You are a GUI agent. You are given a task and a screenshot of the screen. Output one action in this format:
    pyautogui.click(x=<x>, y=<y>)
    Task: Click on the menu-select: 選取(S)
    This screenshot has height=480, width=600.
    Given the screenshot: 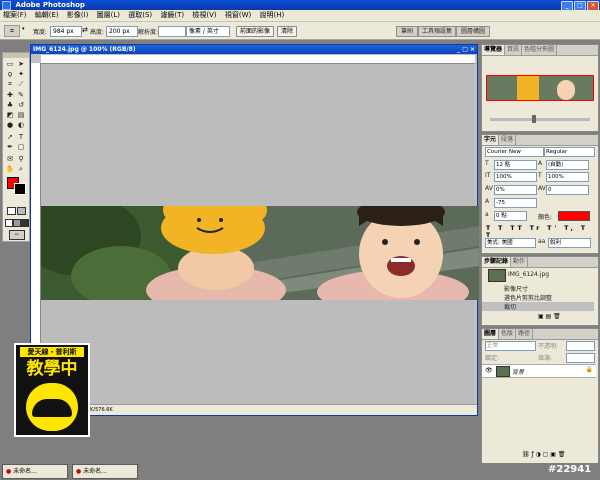 What is the action you would take?
    pyautogui.click(x=140, y=15)
    